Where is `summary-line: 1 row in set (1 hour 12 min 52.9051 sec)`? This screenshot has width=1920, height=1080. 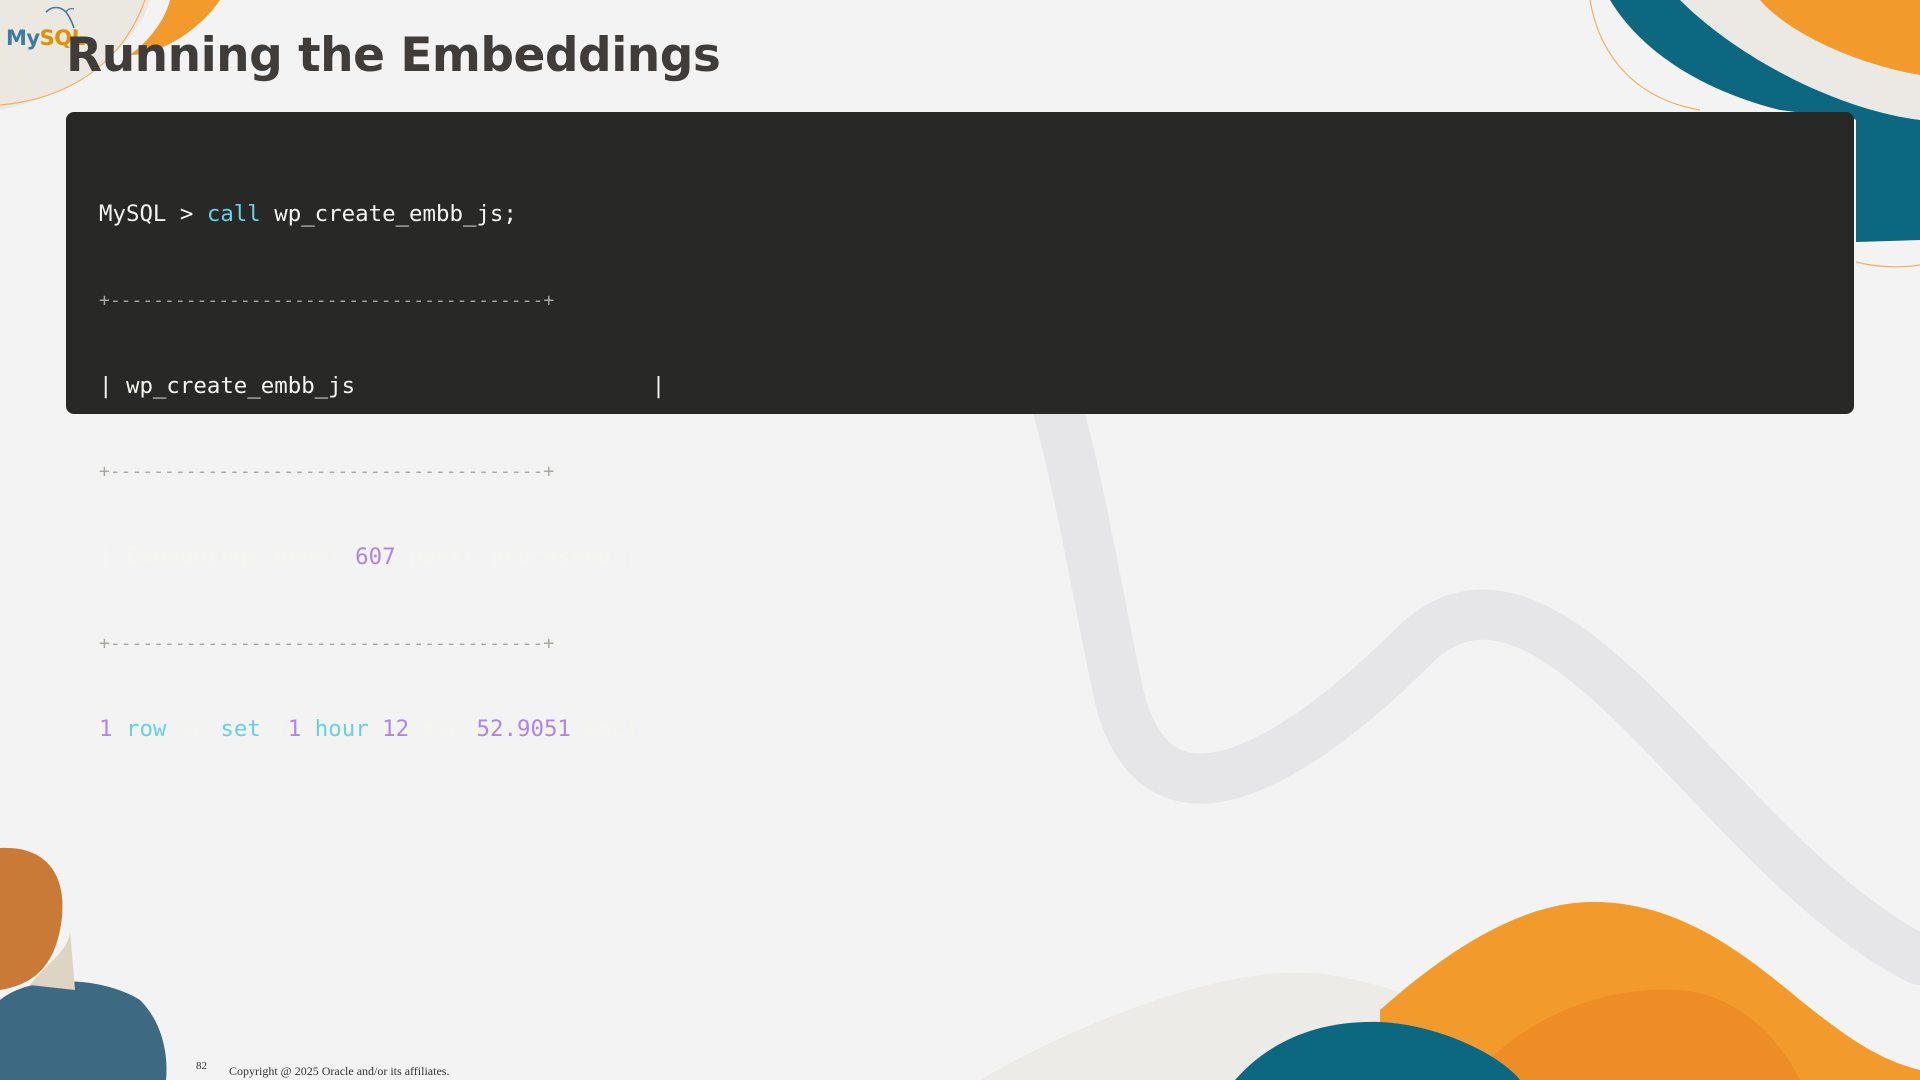
summary-line: 1 row in set (1 hour 12 min 52.9051 sec) is located at coordinates (382, 730).